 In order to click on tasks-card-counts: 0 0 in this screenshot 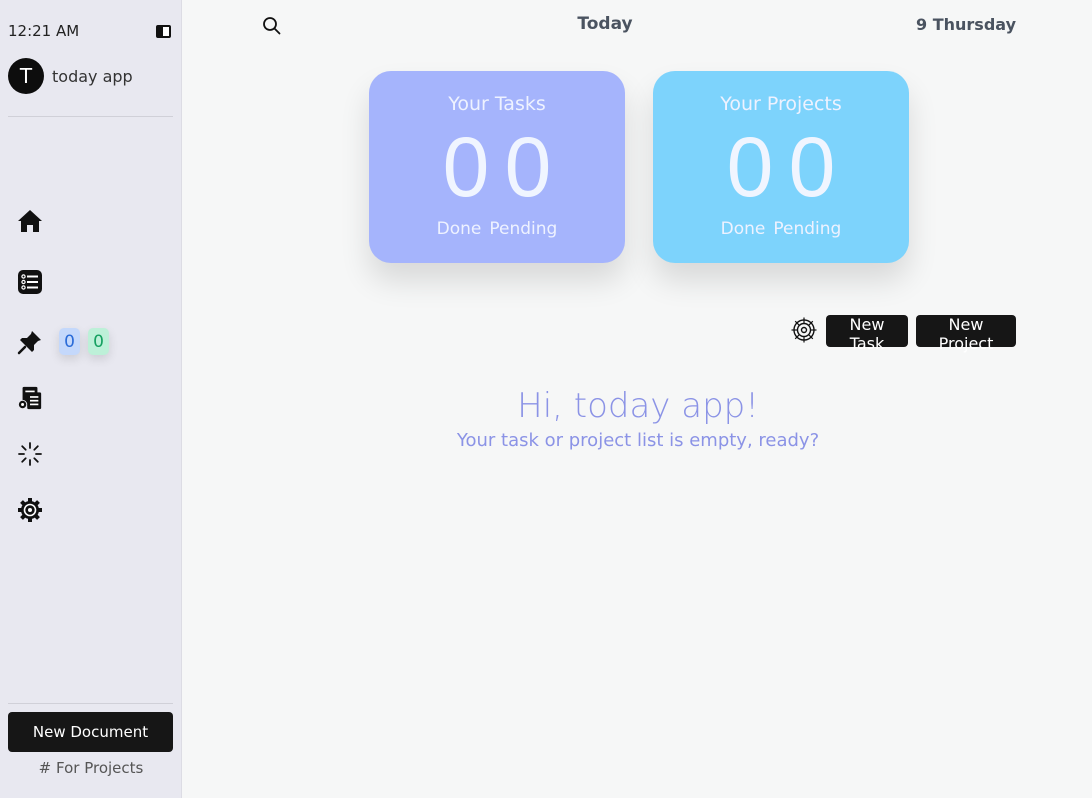, I will do `click(497, 167)`.